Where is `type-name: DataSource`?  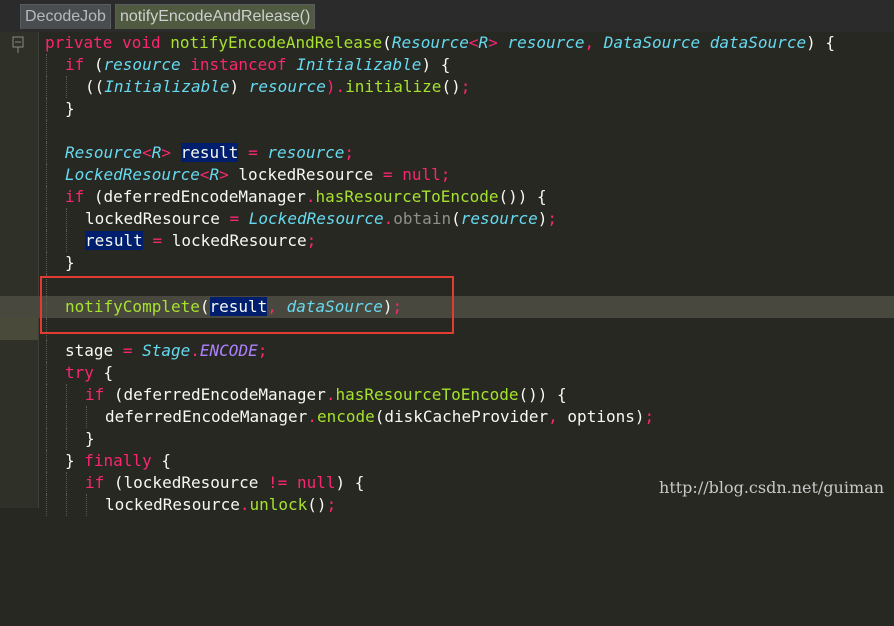 type-name: DataSource is located at coordinates (652, 42).